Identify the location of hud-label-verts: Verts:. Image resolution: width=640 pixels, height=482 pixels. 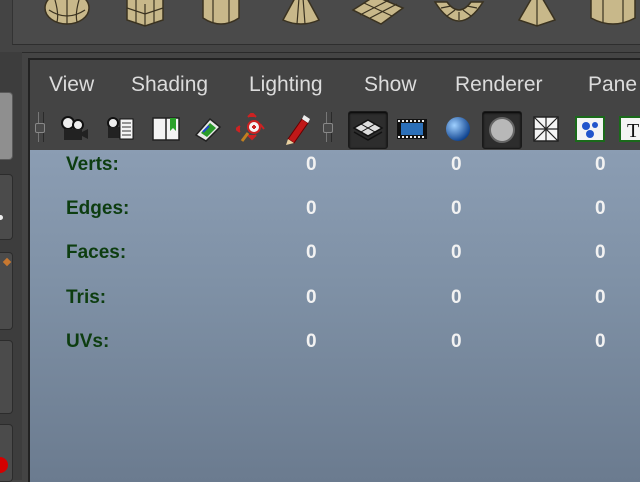
(92, 164).